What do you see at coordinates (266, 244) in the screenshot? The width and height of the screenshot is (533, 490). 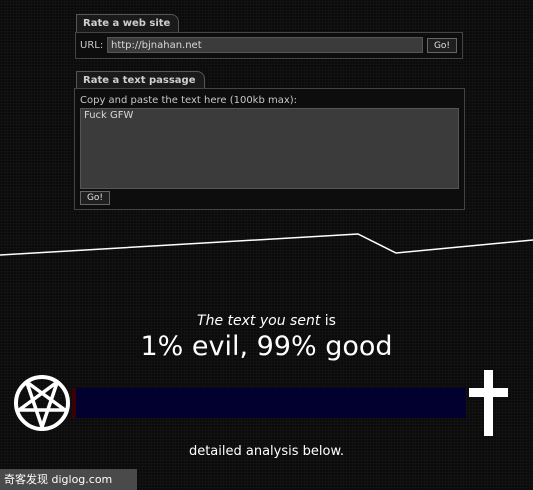 I see `divider-line` at bounding box center [266, 244].